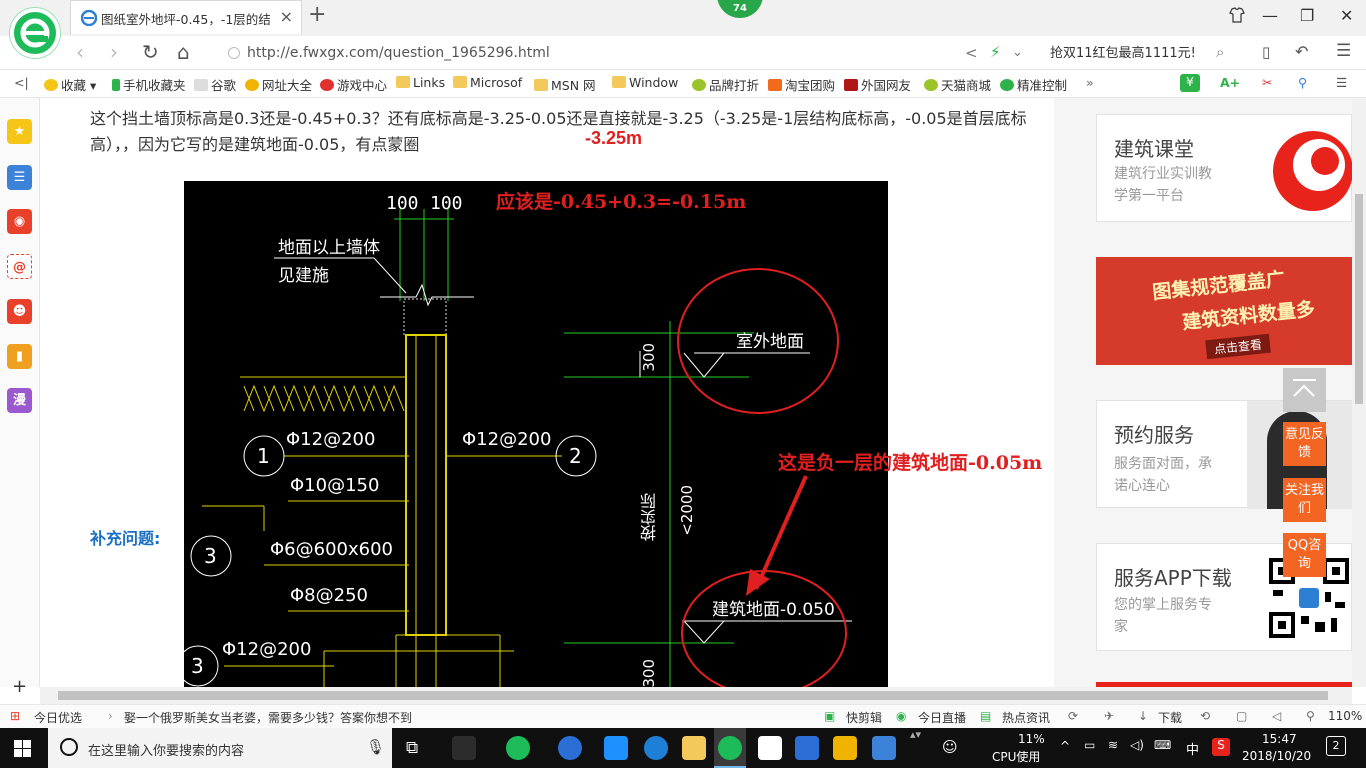 Image resolution: width=1366 pixels, height=768 pixels. What do you see at coordinates (317, 15) in the screenshot?
I see `new-tab-button: +` at bounding box center [317, 15].